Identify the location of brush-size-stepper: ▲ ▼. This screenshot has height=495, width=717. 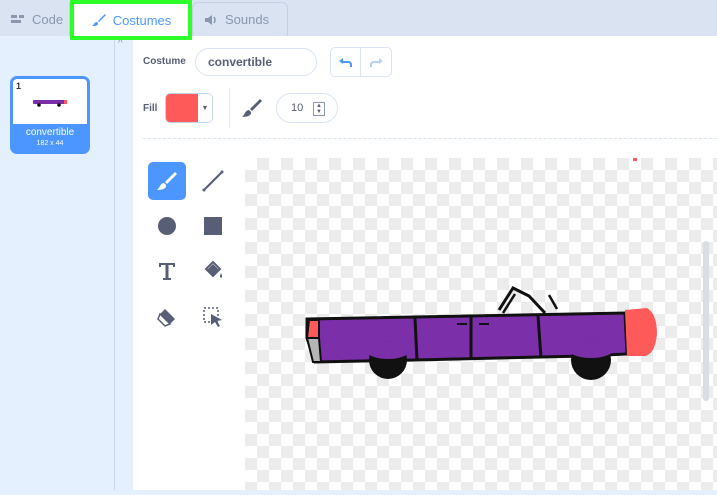
(319, 109).